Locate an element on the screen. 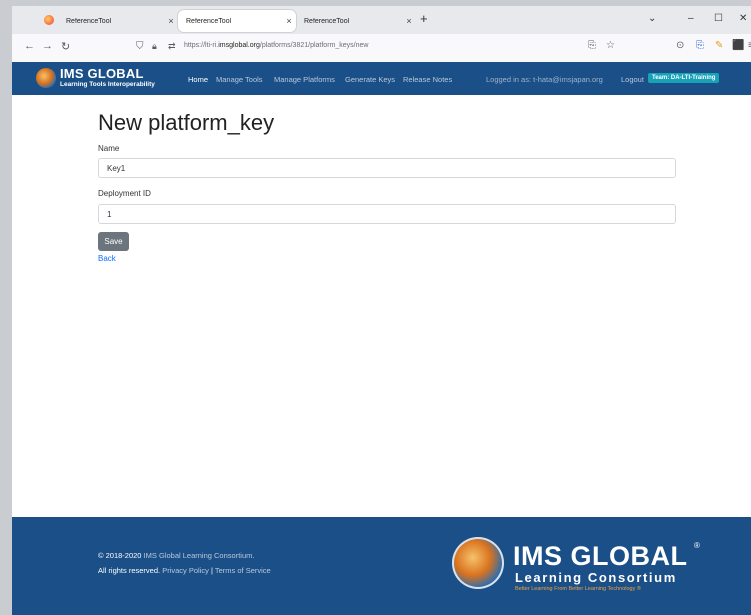 The image size is (751, 615). translate-icon: ⎘ is located at coordinates (592, 45).